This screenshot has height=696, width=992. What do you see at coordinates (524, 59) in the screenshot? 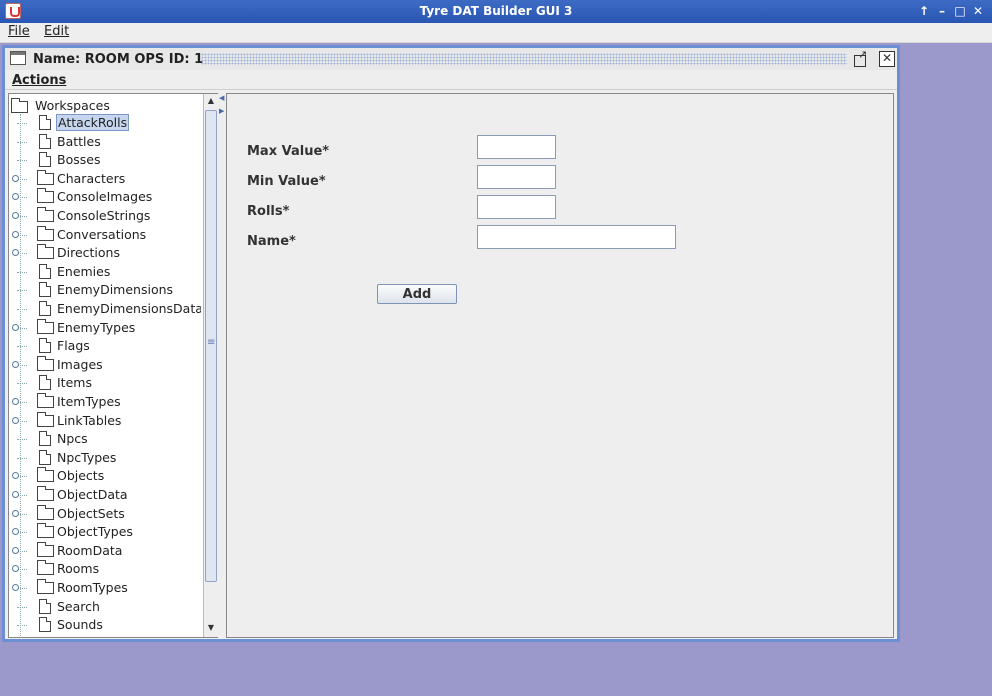
I see `frame-drag-grip` at bounding box center [524, 59].